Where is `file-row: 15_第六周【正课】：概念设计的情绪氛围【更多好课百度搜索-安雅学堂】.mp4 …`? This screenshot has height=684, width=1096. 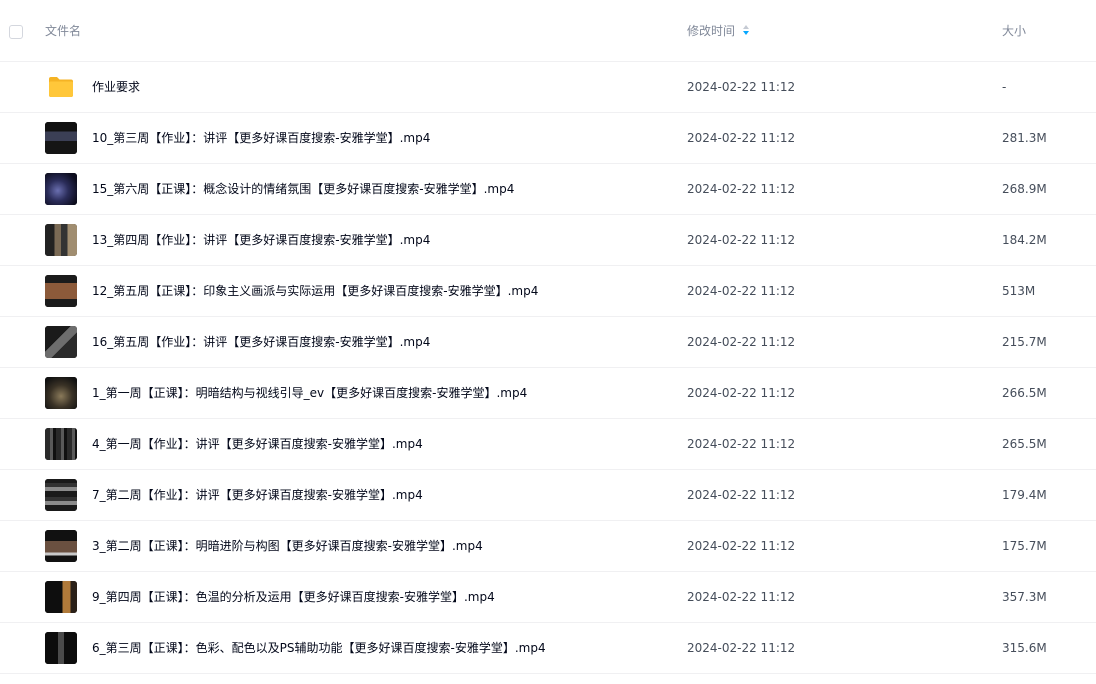
file-row: 15_第六周【正课】：概念设计的情绪氛围【更多好课百度搜索-安雅学堂】.mp4 … is located at coordinates (548, 189).